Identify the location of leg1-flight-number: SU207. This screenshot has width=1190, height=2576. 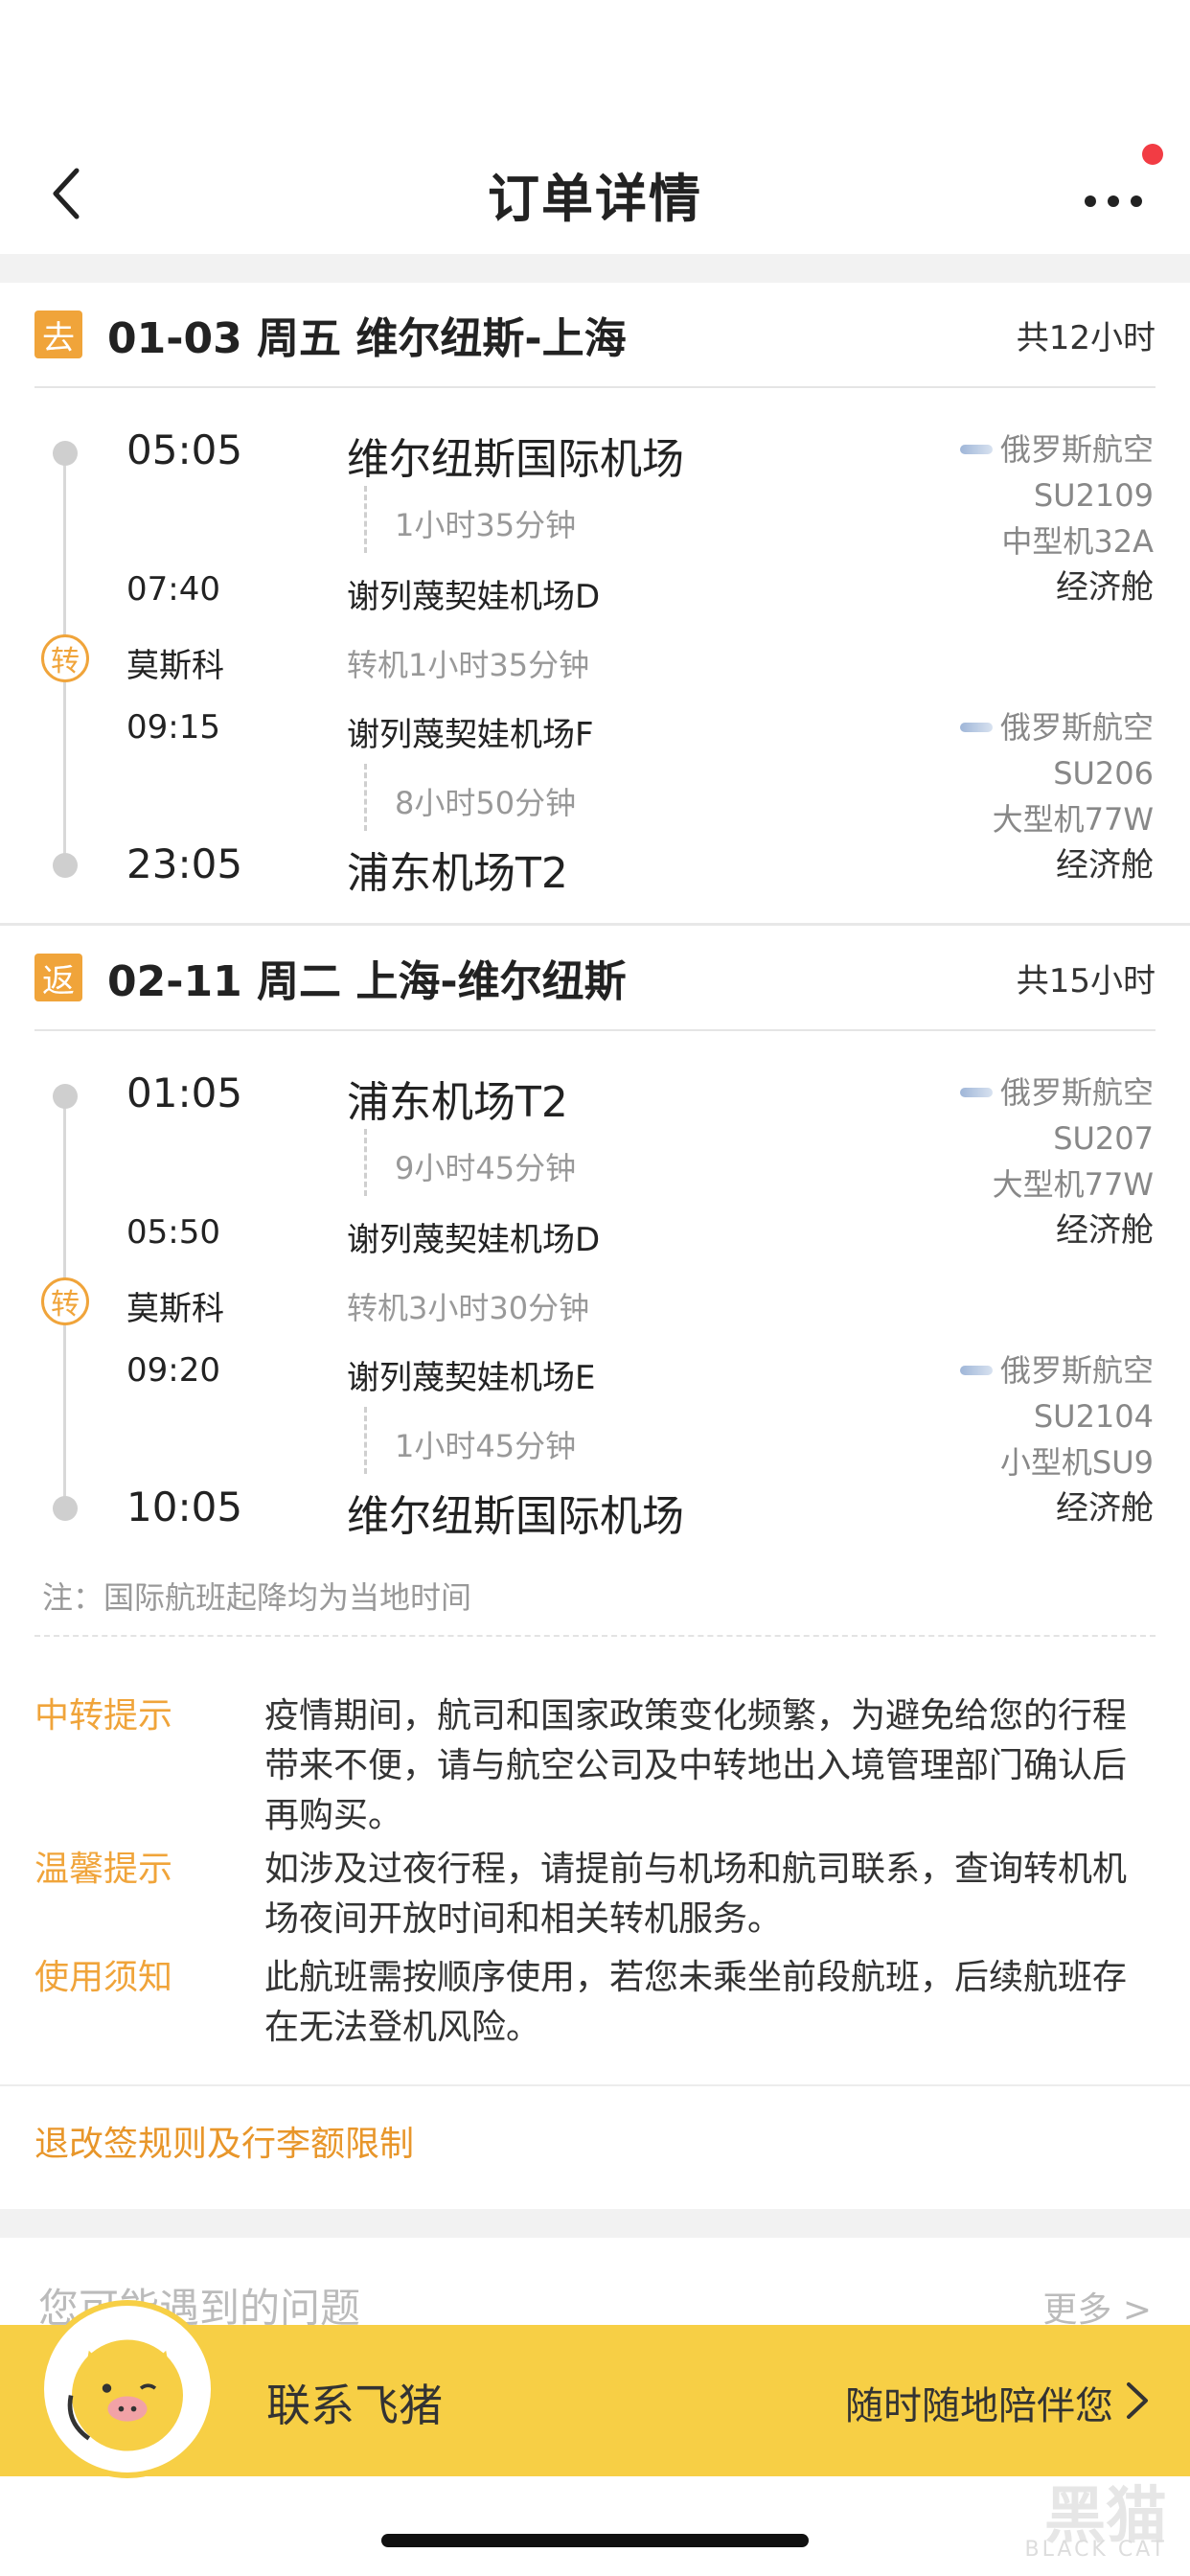
(1103, 1138).